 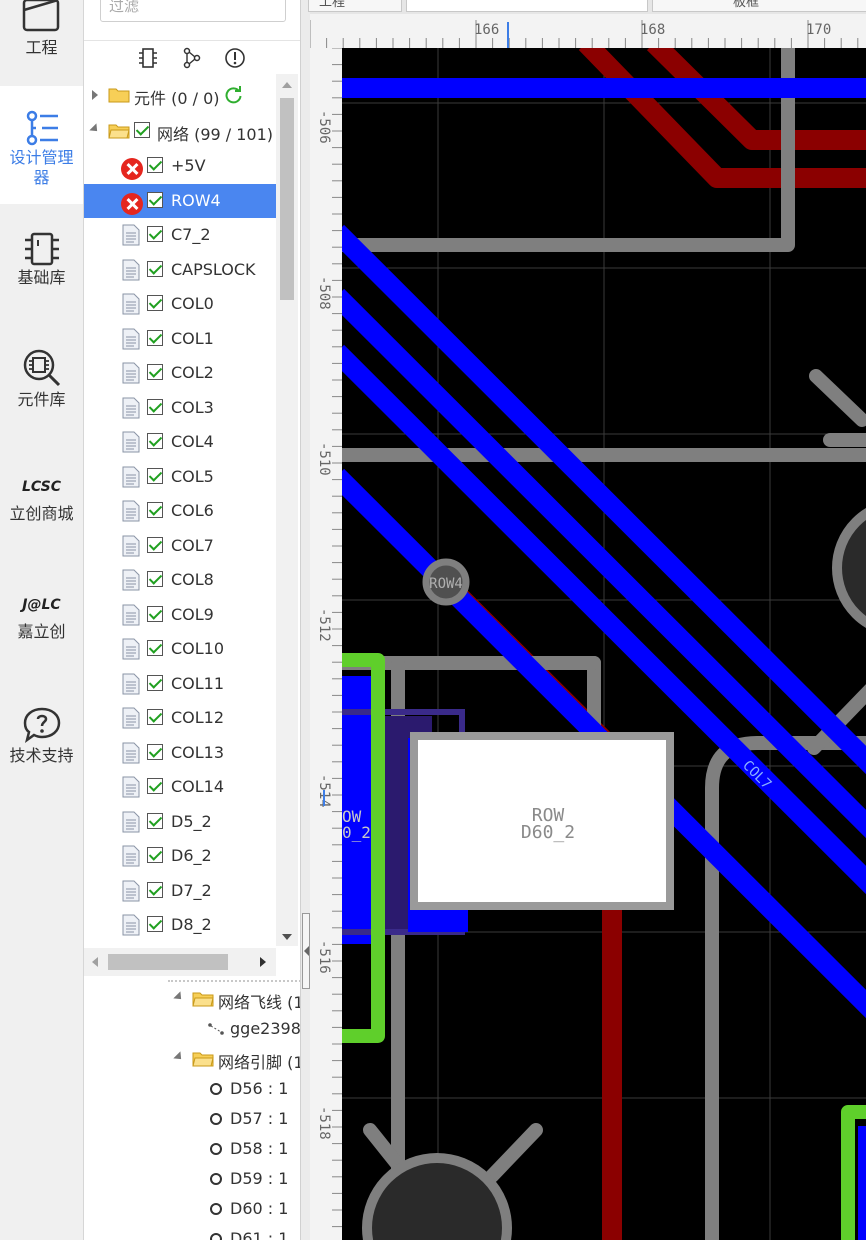 What do you see at coordinates (41, 145) in the screenshot?
I see `rail-item-design-manager: 设计管理 器` at bounding box center [41, 145].